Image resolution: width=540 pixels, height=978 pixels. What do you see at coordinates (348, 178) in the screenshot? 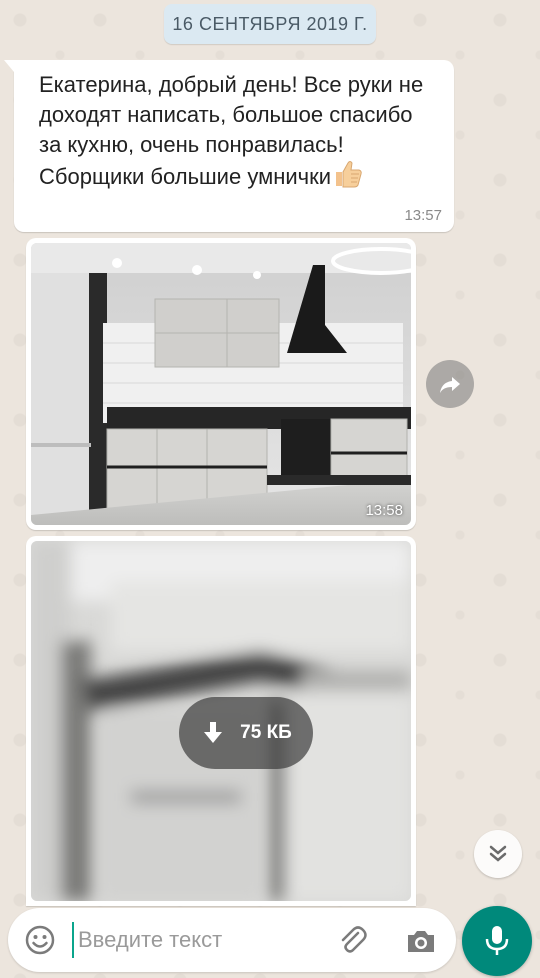
I see `thumbs-up-icon` at bounding box center [348, 178].